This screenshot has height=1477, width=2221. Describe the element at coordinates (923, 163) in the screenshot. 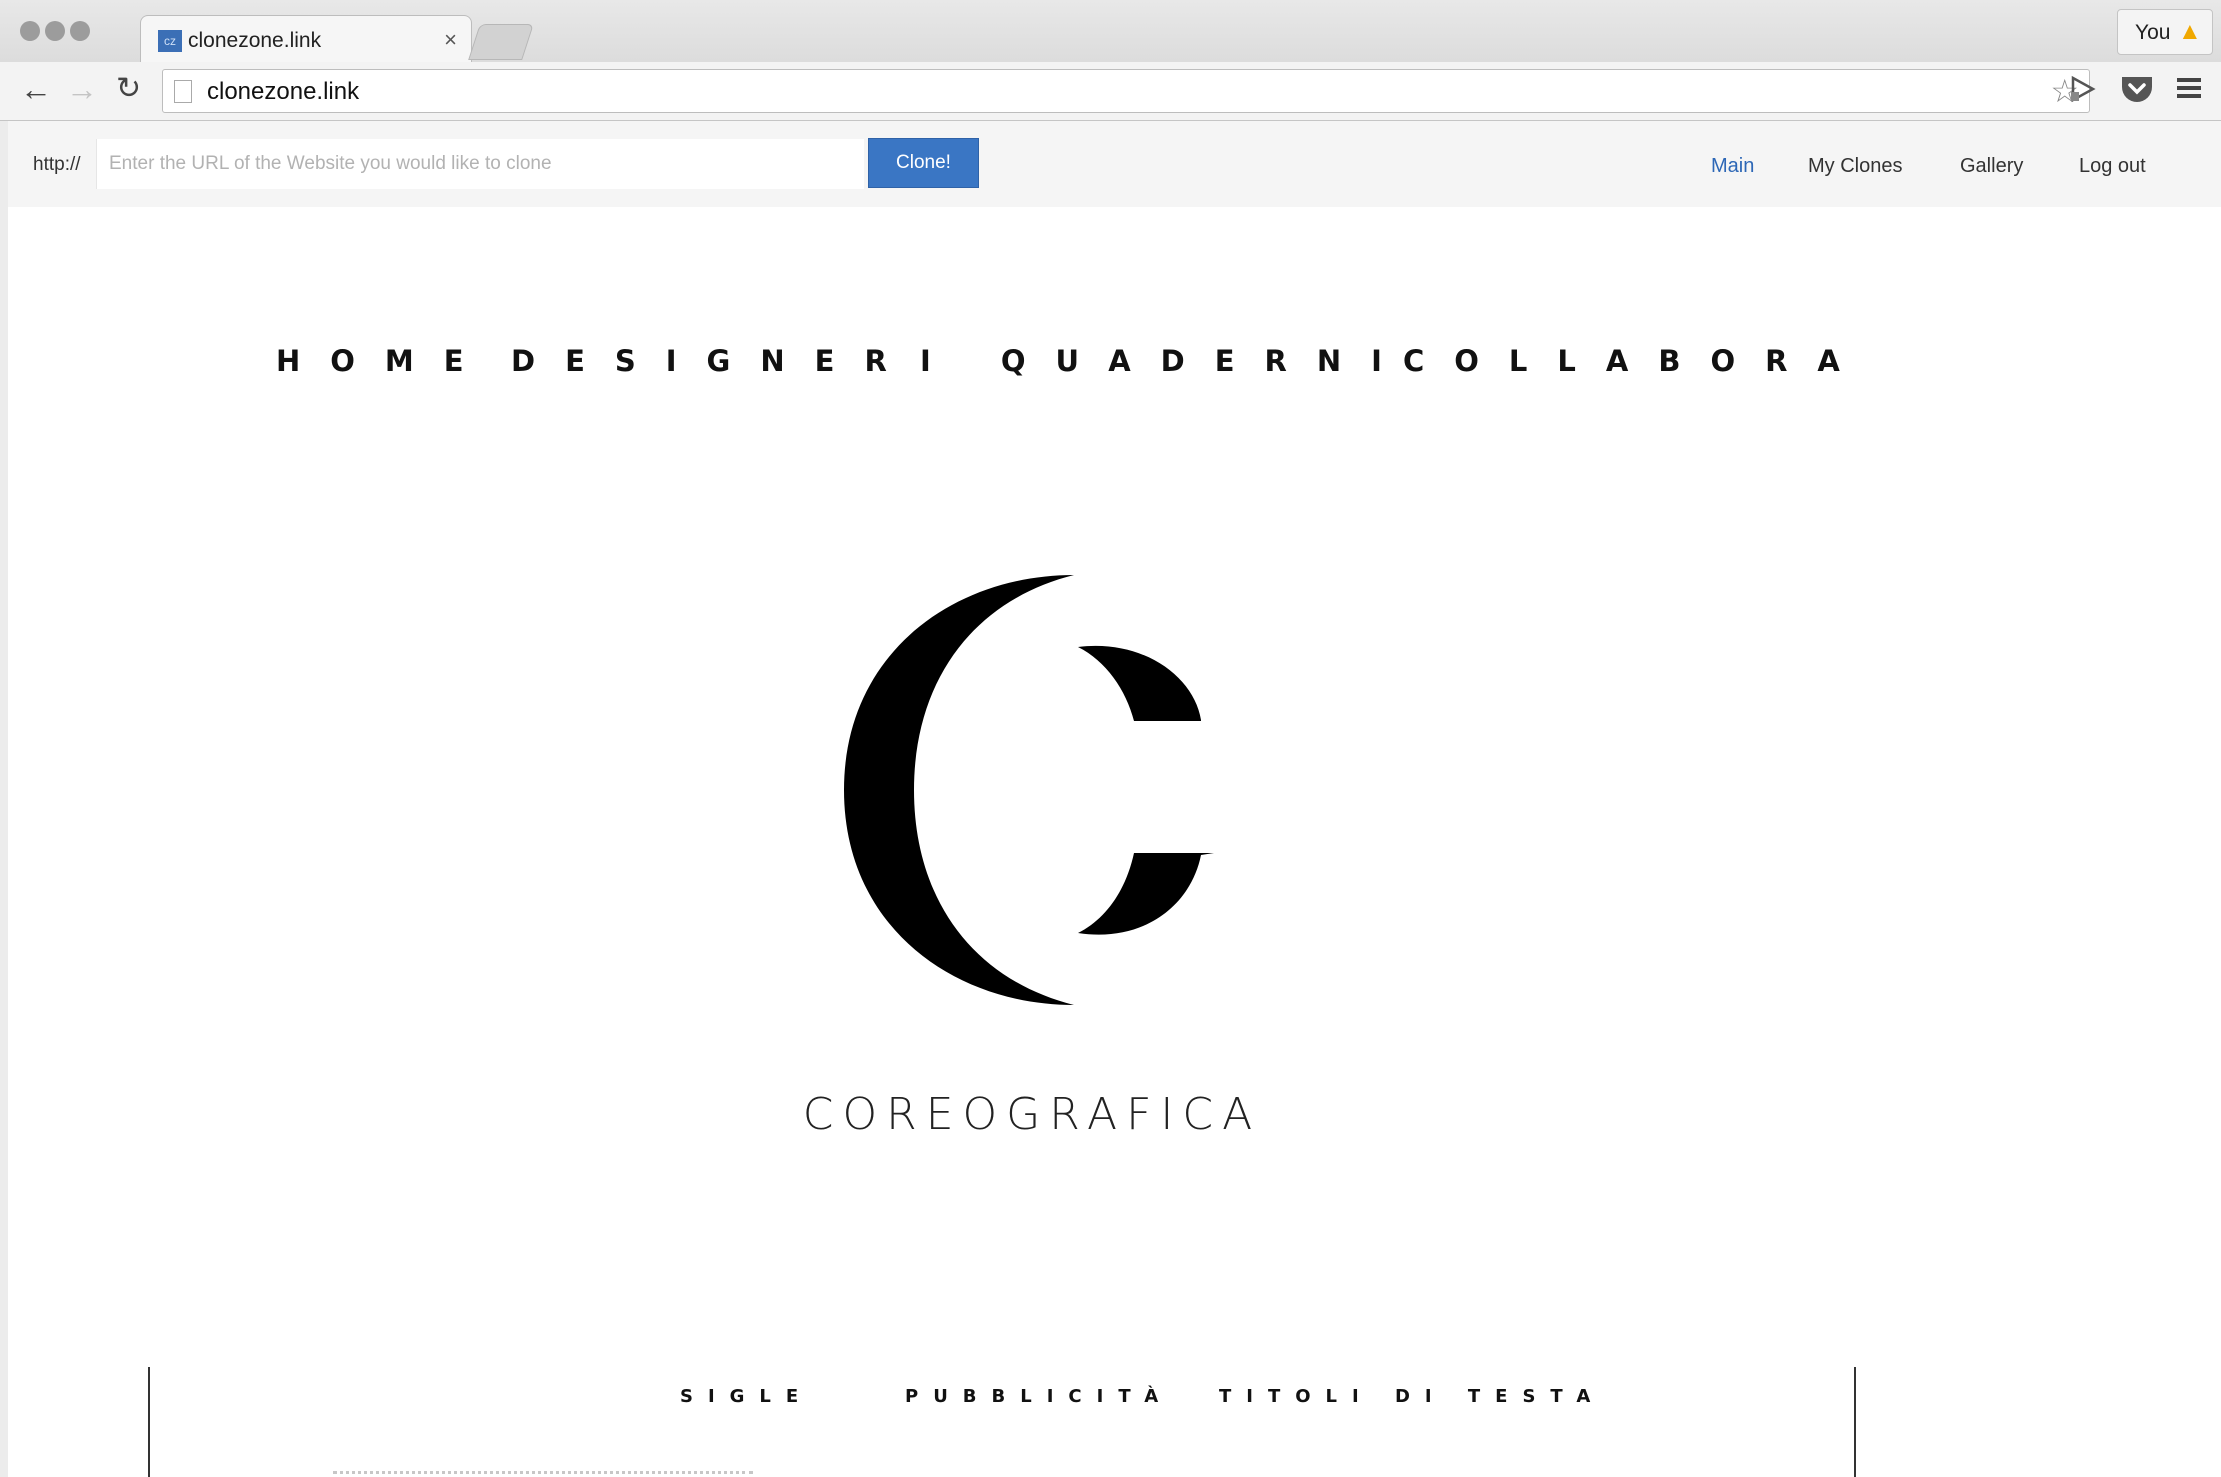

I see `clone-button: Clone!` at that location.